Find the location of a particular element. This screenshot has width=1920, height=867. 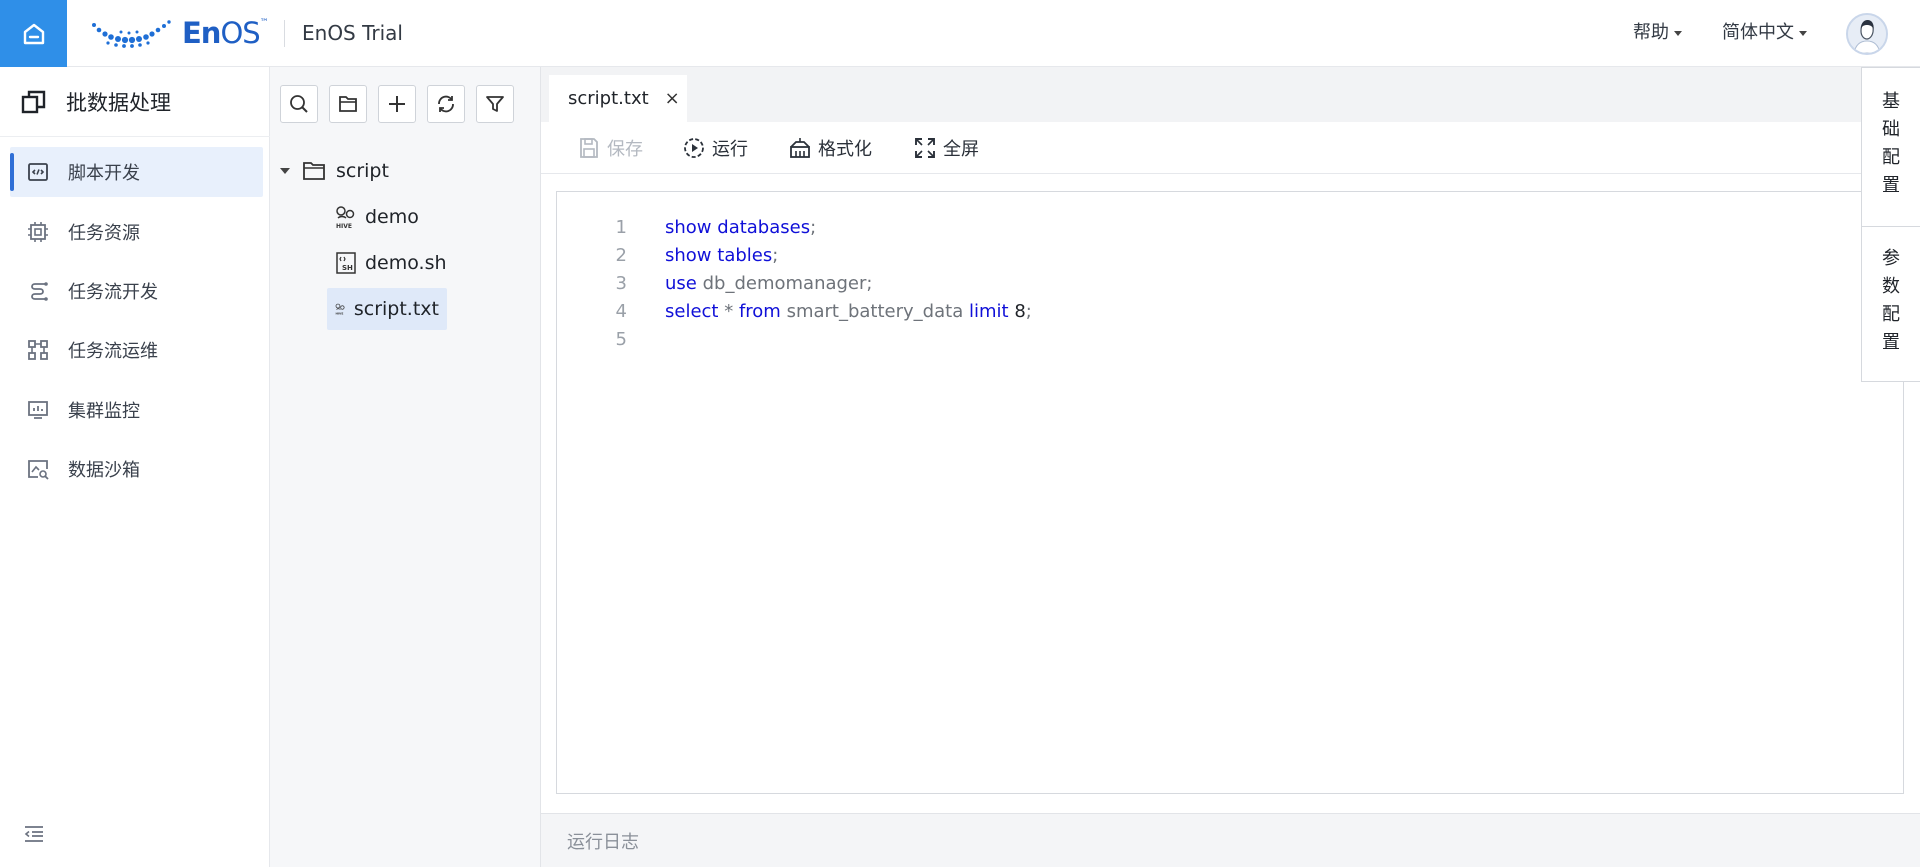

user-avatar is located at coordinates (1867, 34).